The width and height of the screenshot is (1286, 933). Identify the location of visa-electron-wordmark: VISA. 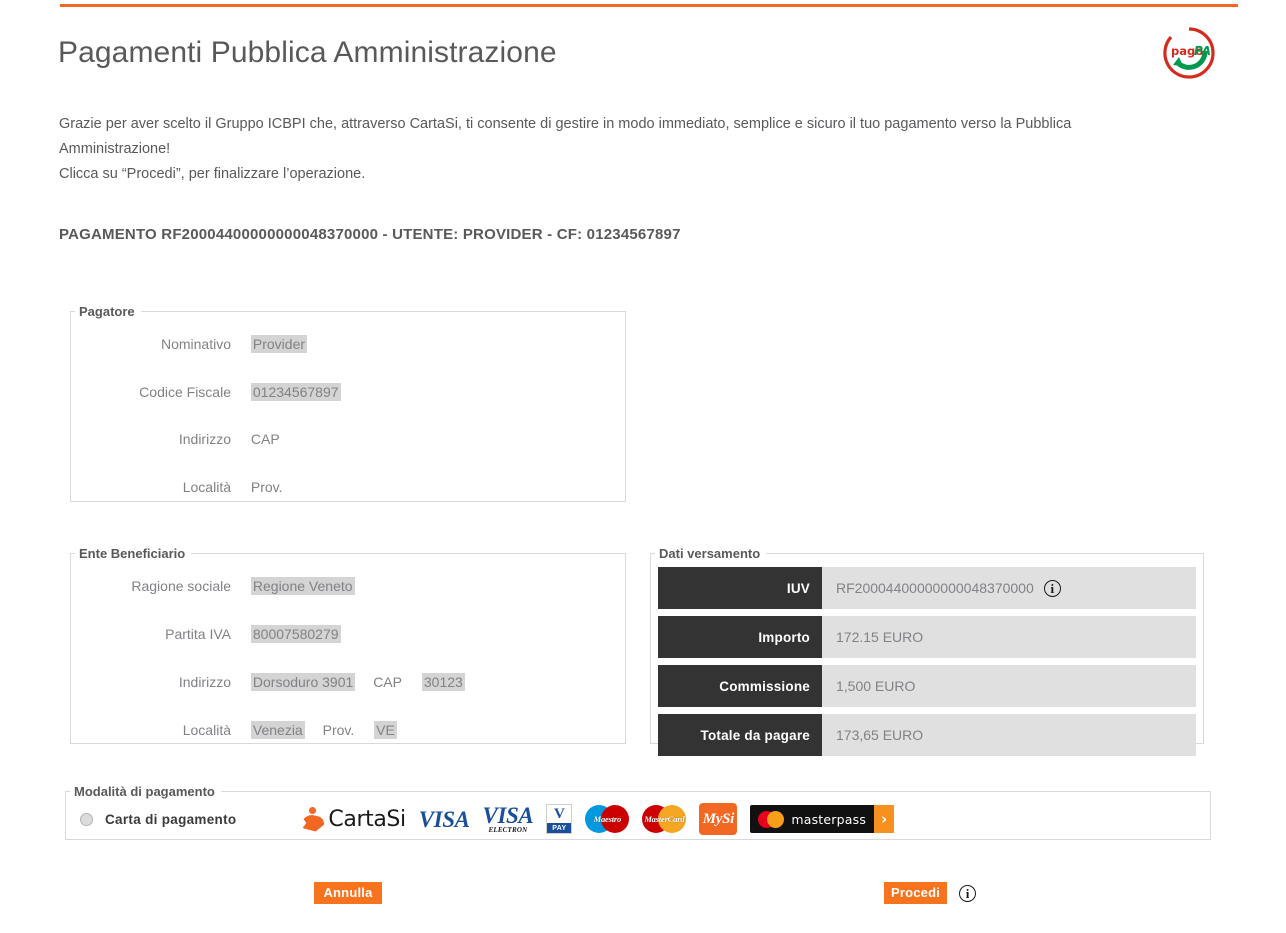
(508, 815).